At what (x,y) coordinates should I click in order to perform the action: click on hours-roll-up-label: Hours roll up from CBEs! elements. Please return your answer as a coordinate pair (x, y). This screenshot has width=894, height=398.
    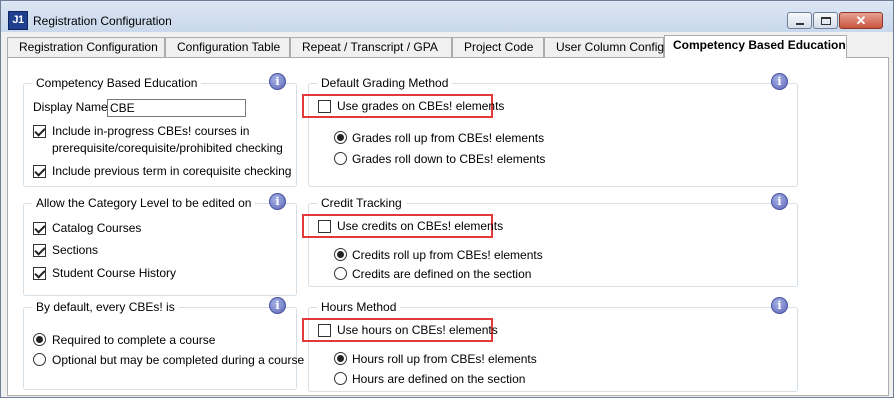
    Looking at the image, I should click on (444, 359).